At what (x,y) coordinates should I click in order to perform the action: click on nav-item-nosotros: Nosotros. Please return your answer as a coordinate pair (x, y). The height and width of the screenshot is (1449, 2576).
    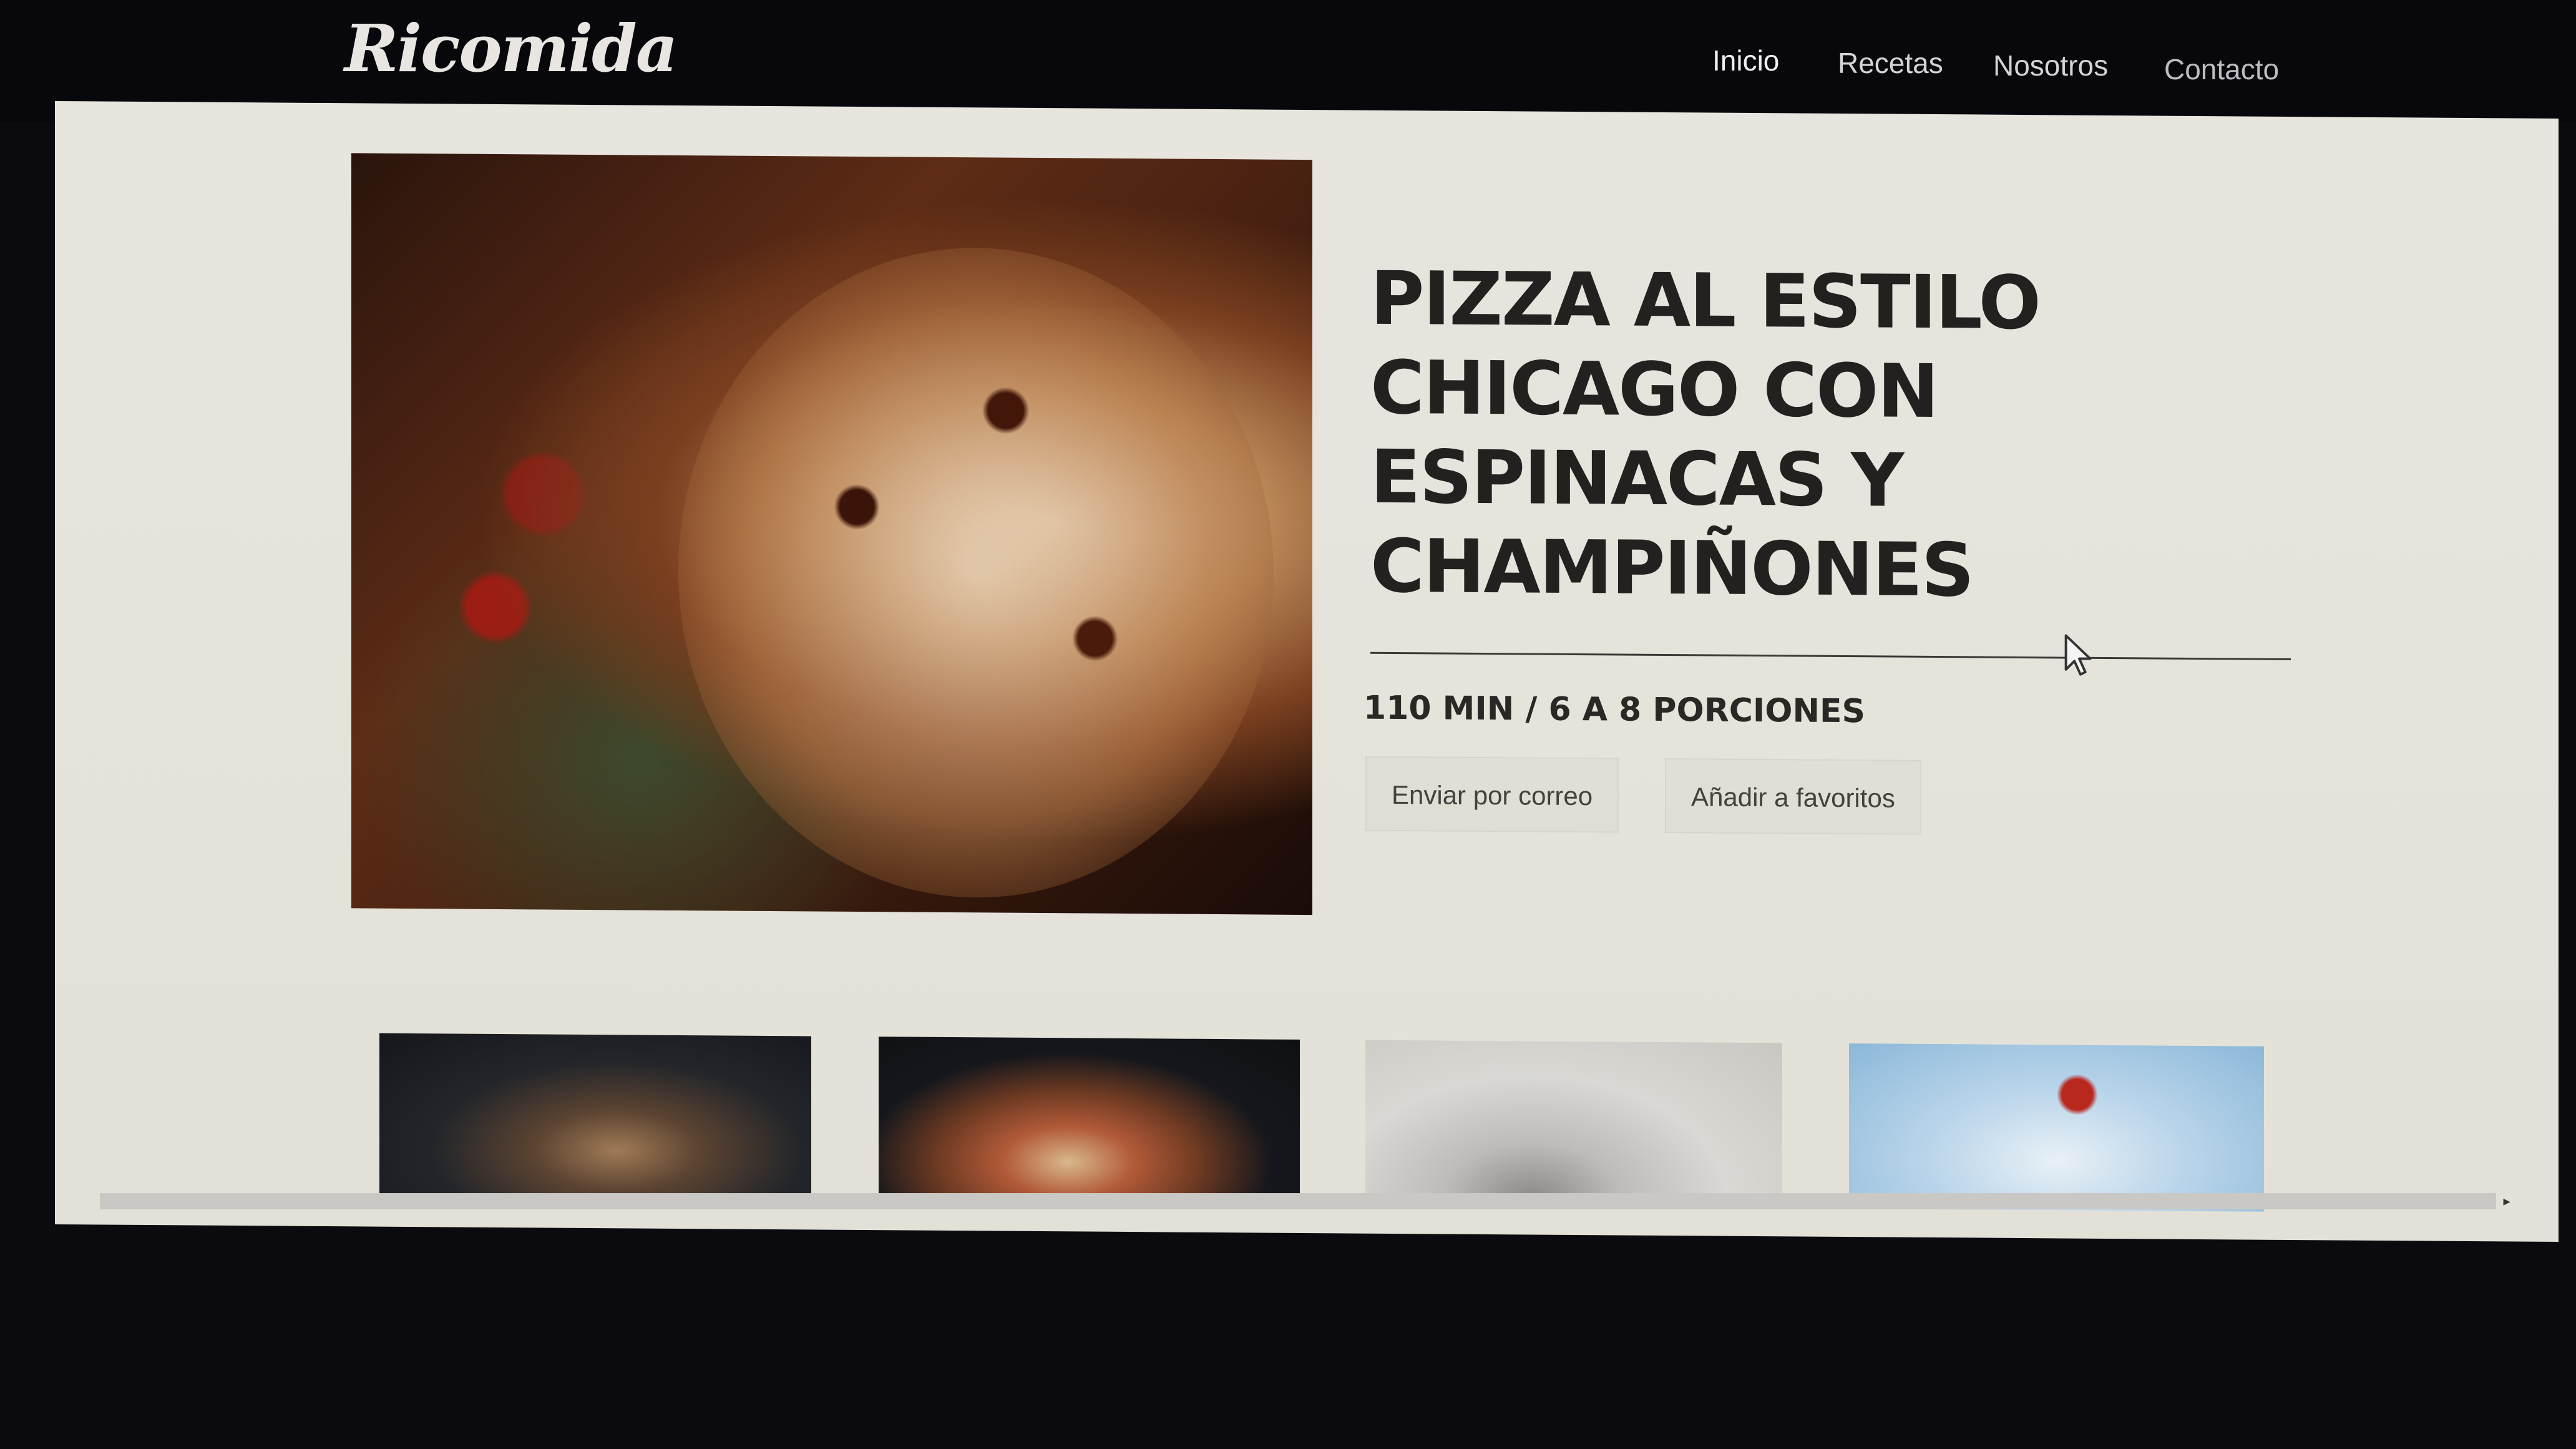
    Looking at the image, I should click on (2050, 65).